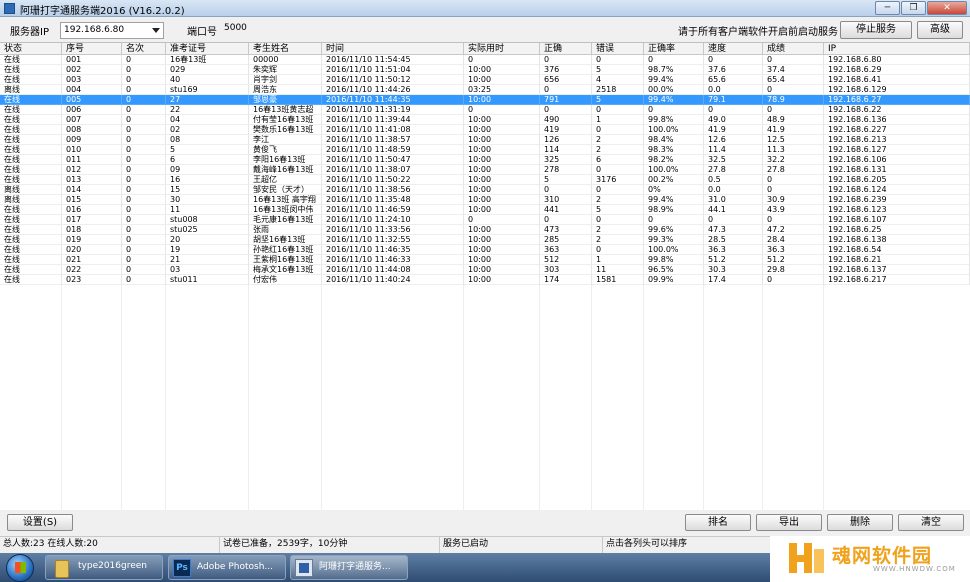 Image resolution: width=970 pixels, height=582 pixels. Describe the element at coordinates (897, 70) in the screenshot. I see `cell-ip: 192.168.6.29` at that location.